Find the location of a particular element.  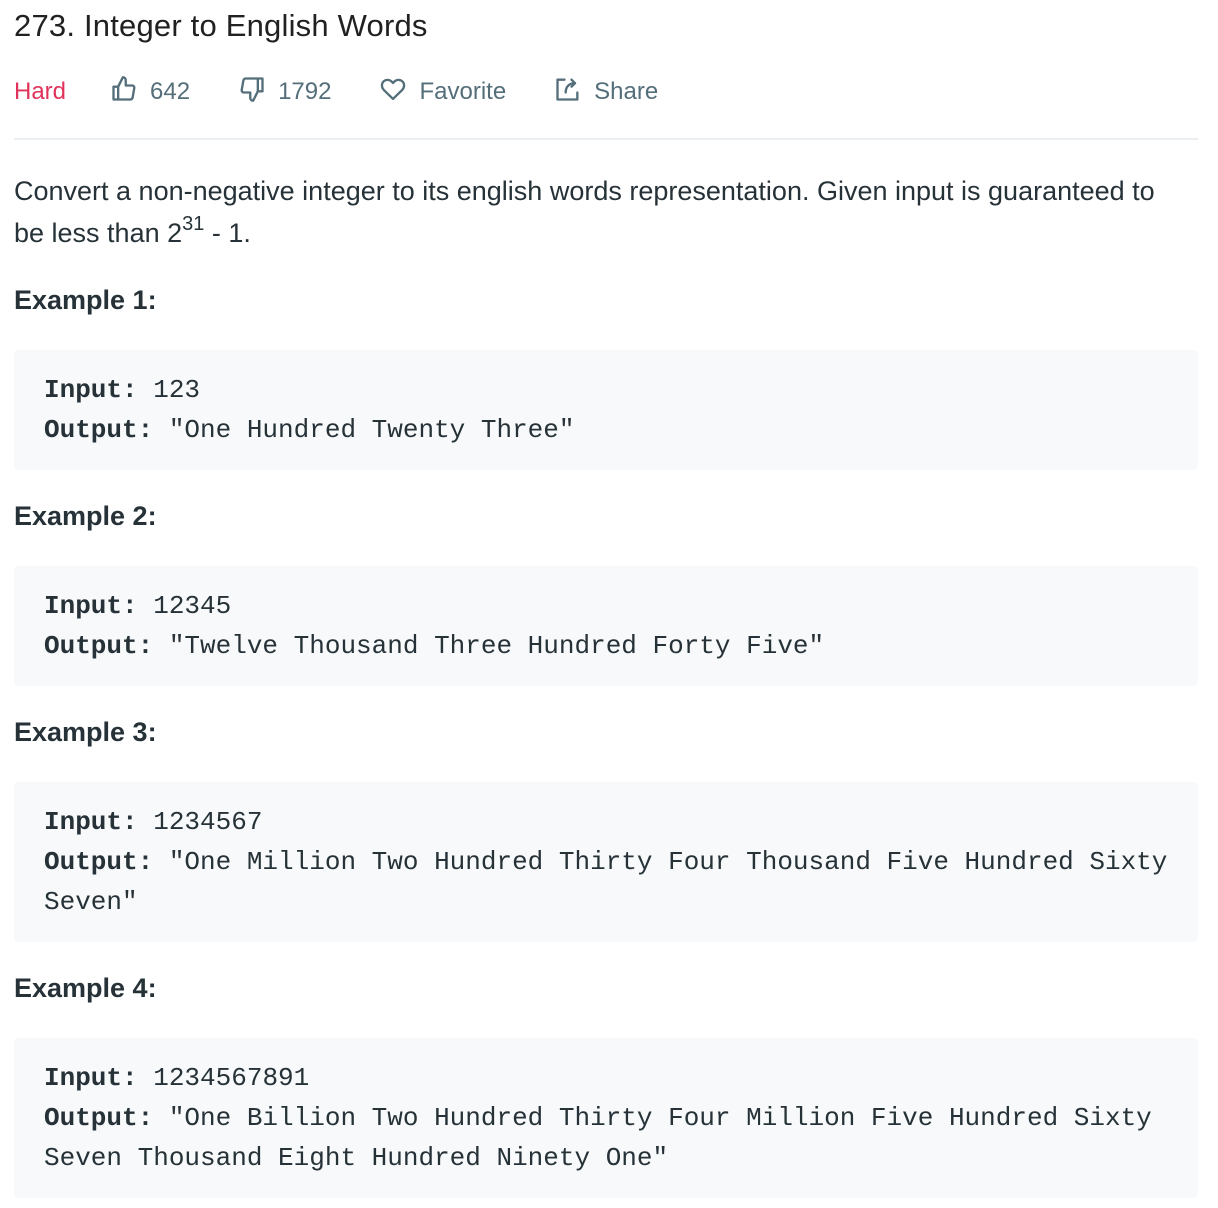

favorite-button: Favorite is located at coordinates (442, 92).